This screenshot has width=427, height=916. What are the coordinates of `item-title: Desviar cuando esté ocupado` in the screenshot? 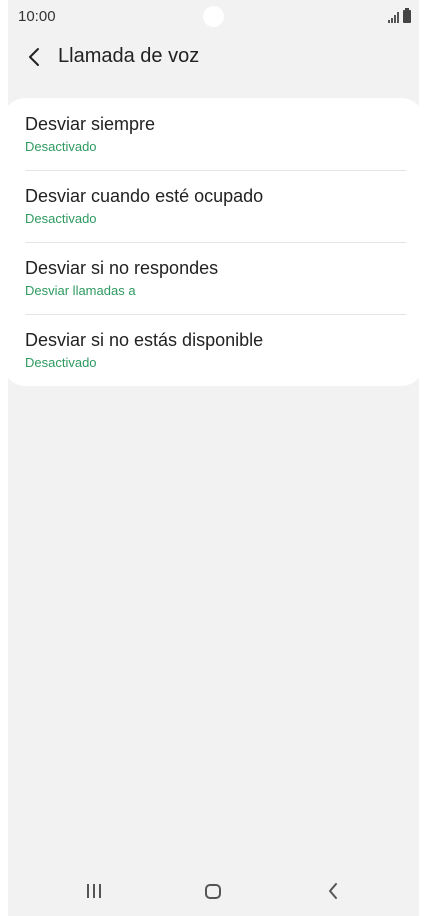 It's located at (144, 196).